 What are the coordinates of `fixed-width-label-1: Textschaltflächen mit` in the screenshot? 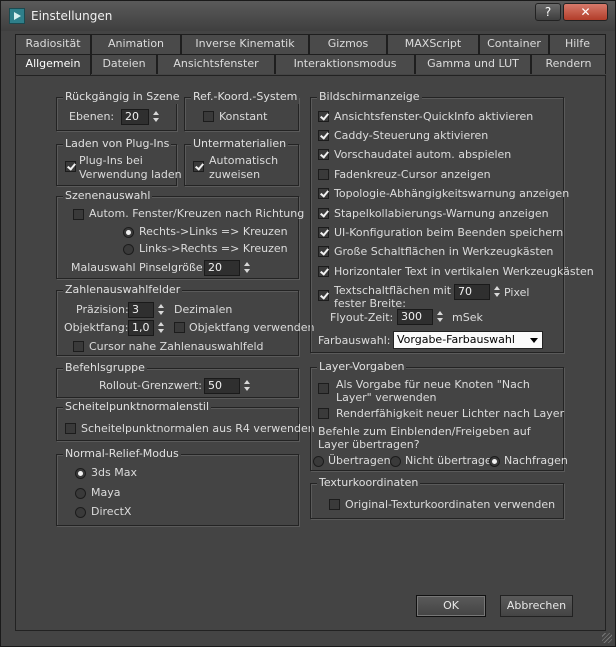 It's located at (393, 290).